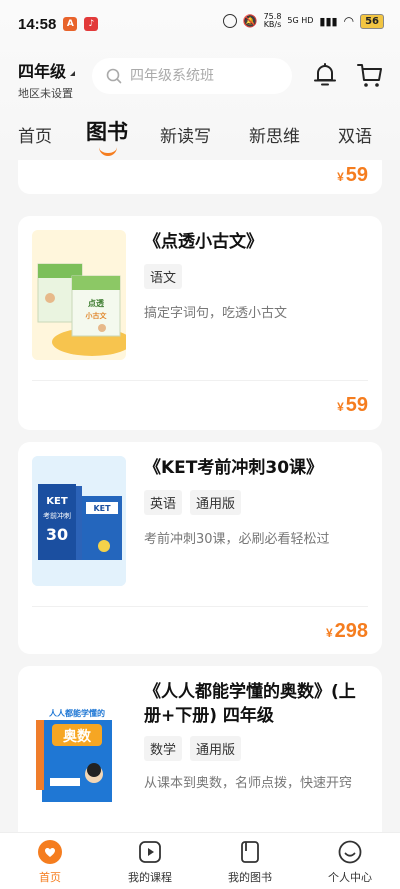 This screenshot has width=400, height=889. Describe the element at coordinates (50, 852) in the screenshot. I see `home-heart-icon` at that location.